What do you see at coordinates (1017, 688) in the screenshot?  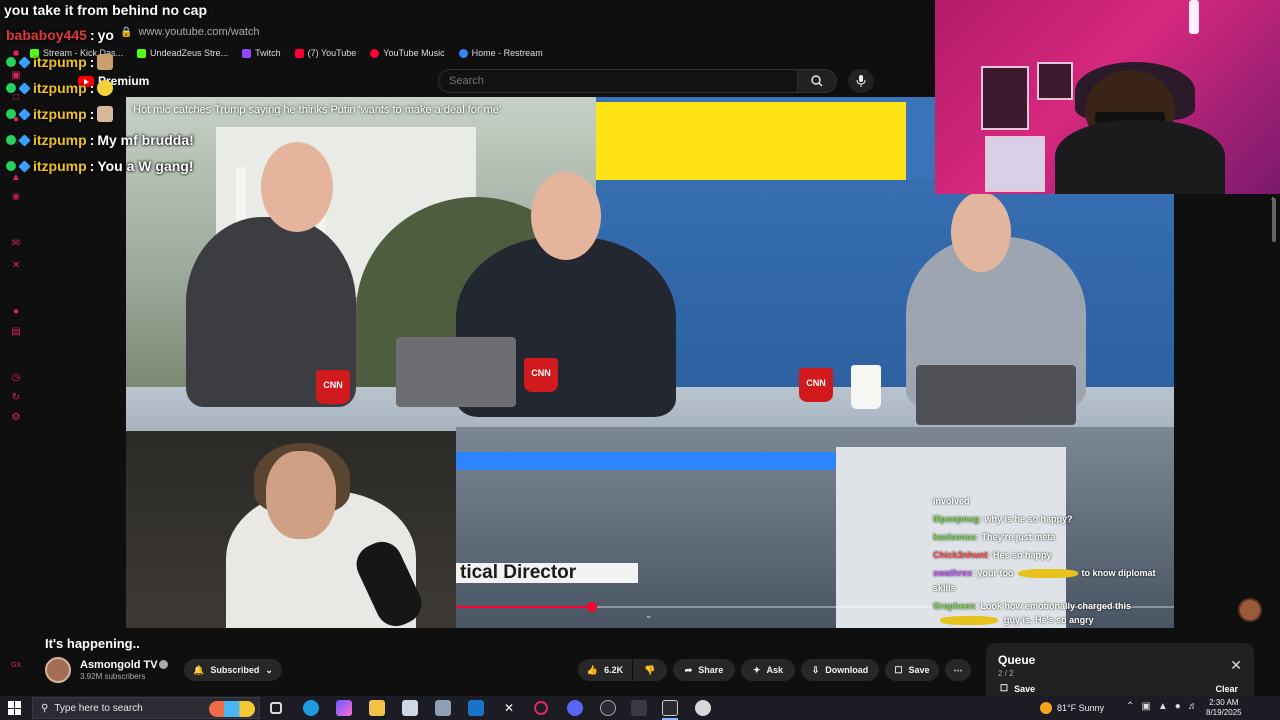 I see `queue-save-button: ☐ Save` at bounding box center [1017, 688].